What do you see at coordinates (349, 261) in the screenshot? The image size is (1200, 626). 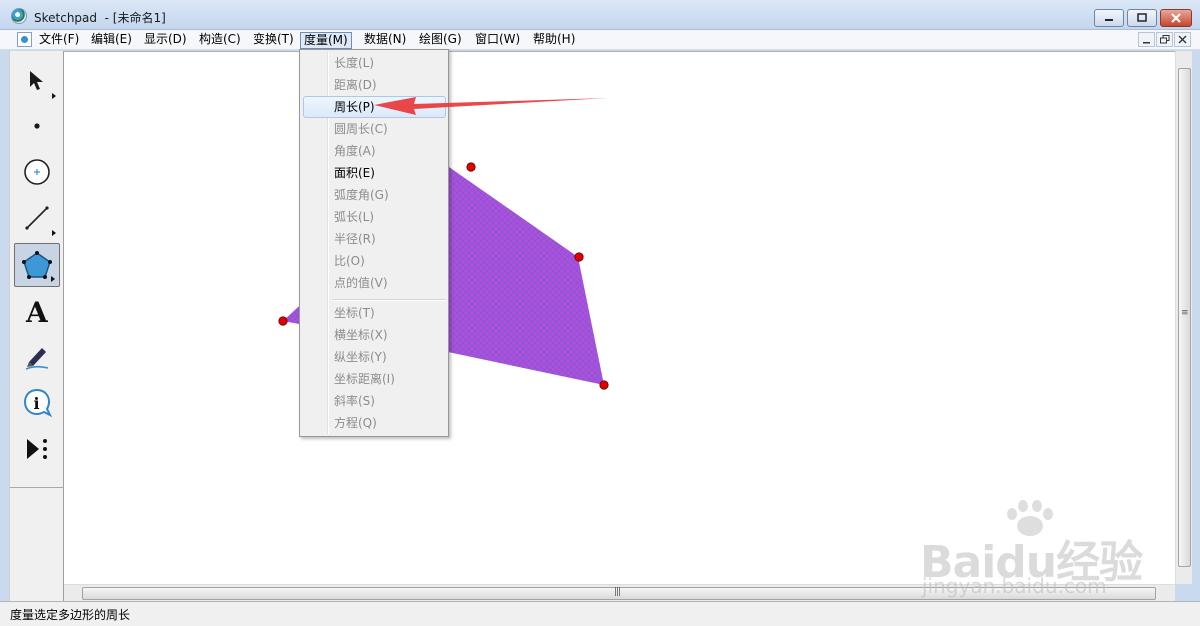 I see `menu-item-ratio: 比(O)` at bounding box center [349, 261].